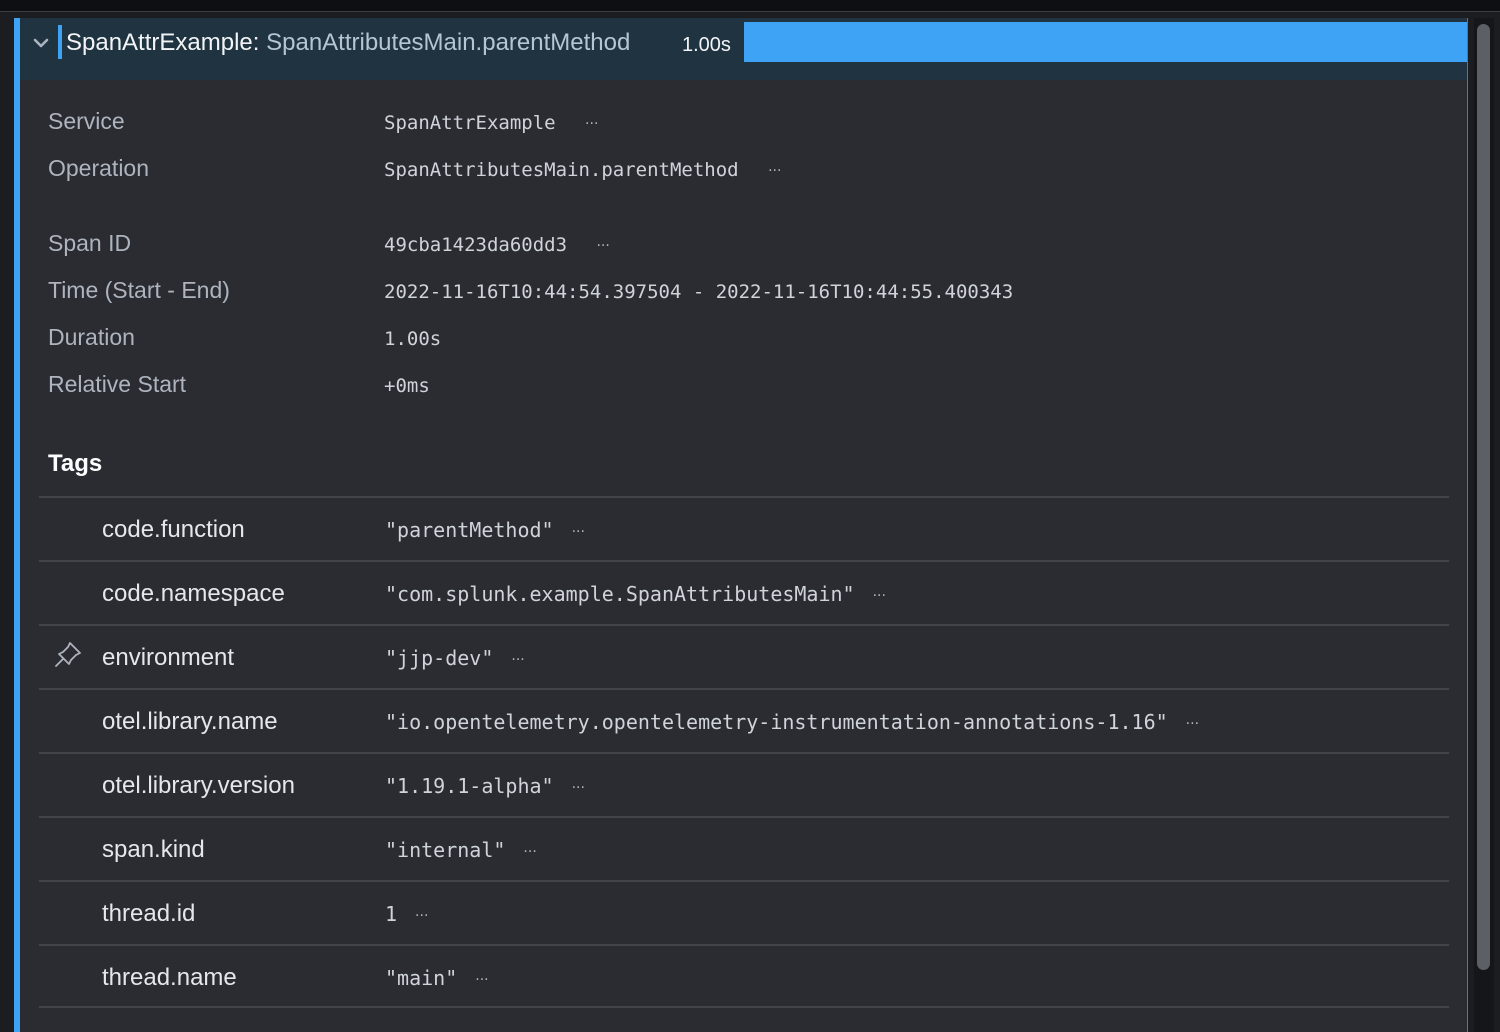  Describe the element at coordinates (169, 977) in the screenshot. I see `tag-key: thread.name` at that location.